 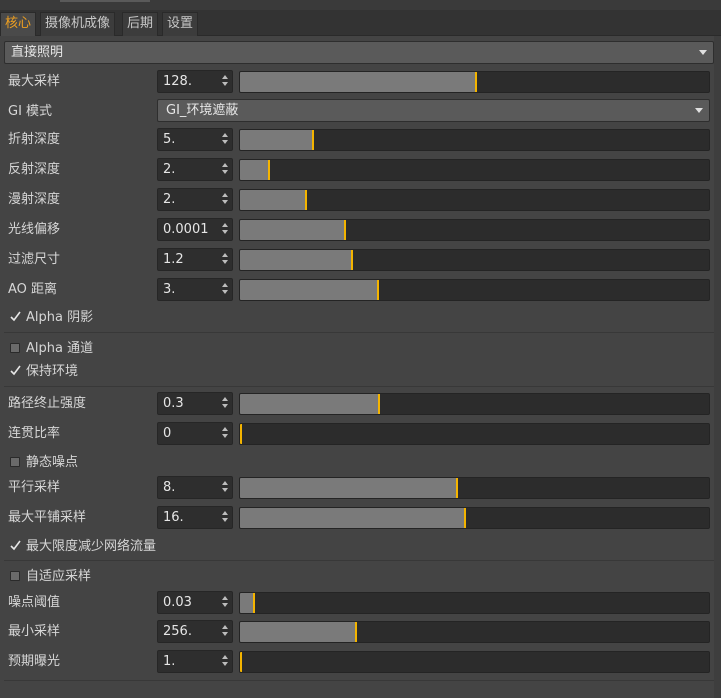 I want to click on keep-environment-option: 保持环境, so click(x=360, y=372).